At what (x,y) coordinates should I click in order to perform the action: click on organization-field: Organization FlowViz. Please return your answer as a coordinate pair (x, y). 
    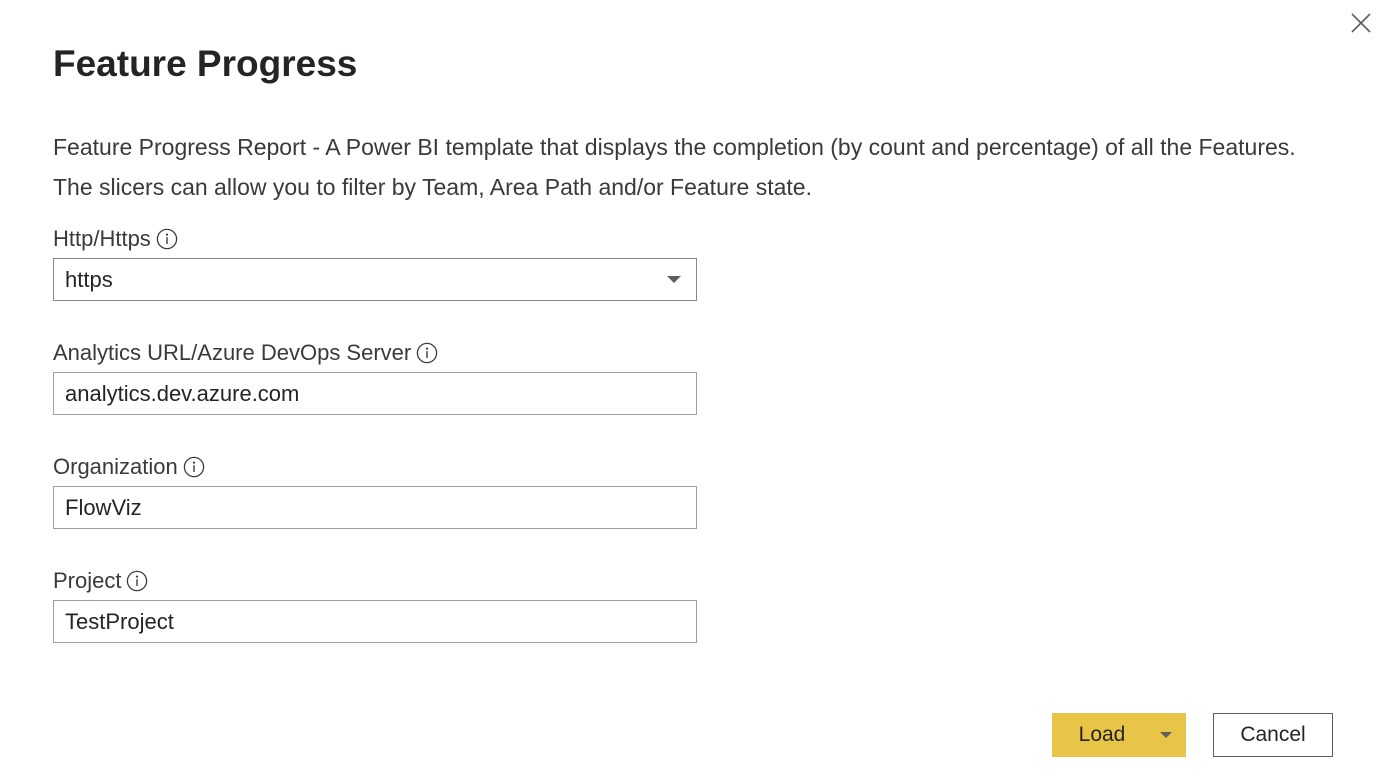
    Looking at the image, I should click on (375, 490).